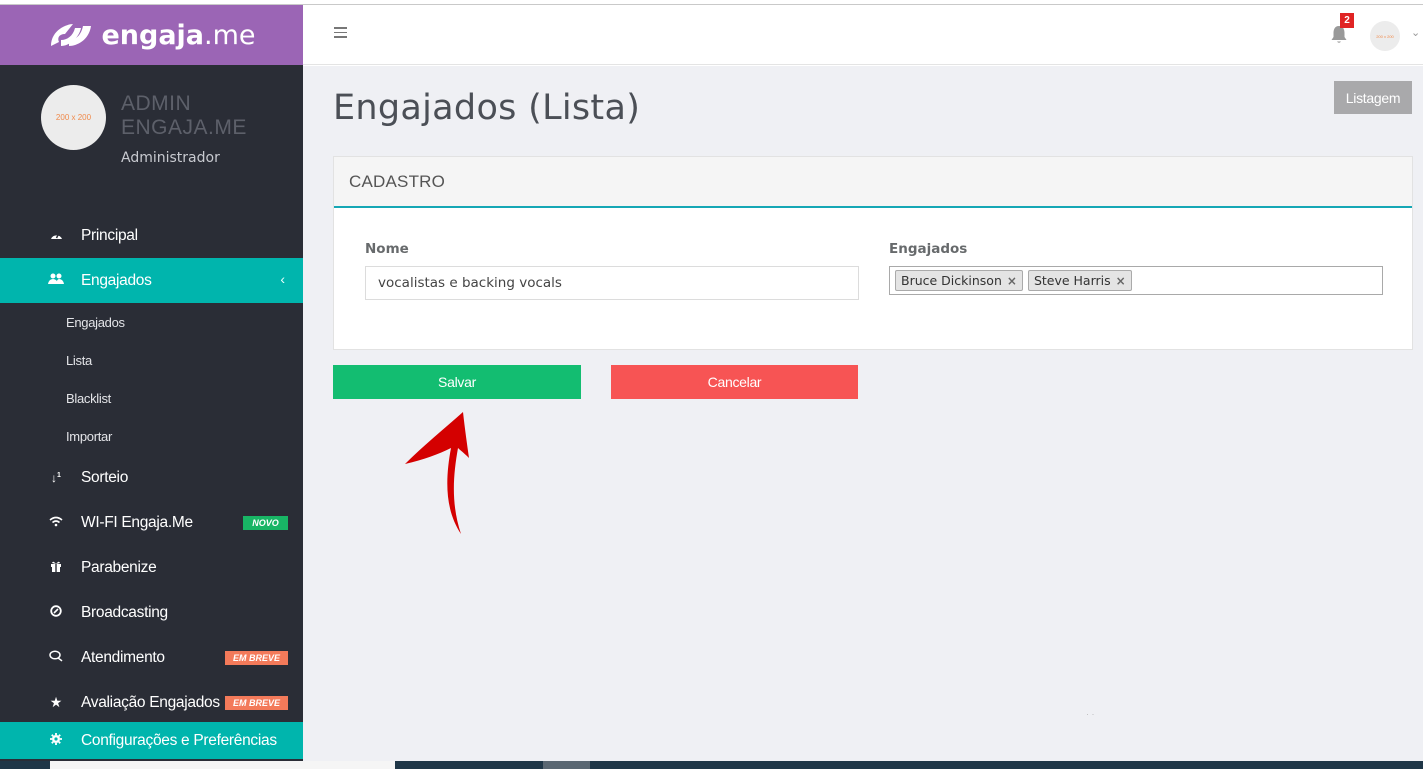 The width and height of the screenshot is (1423, 769). I want to click on sidebar-item-broadcasting: Broadcasting, so click(151, 612).